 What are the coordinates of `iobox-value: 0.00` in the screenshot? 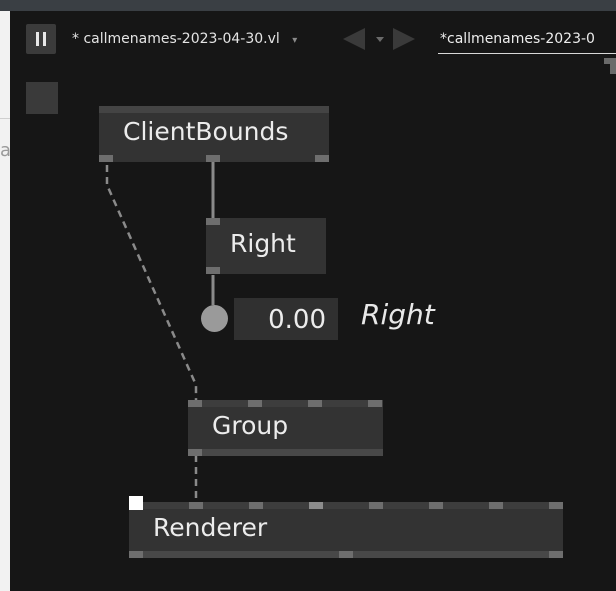 It's located at (297, 320).